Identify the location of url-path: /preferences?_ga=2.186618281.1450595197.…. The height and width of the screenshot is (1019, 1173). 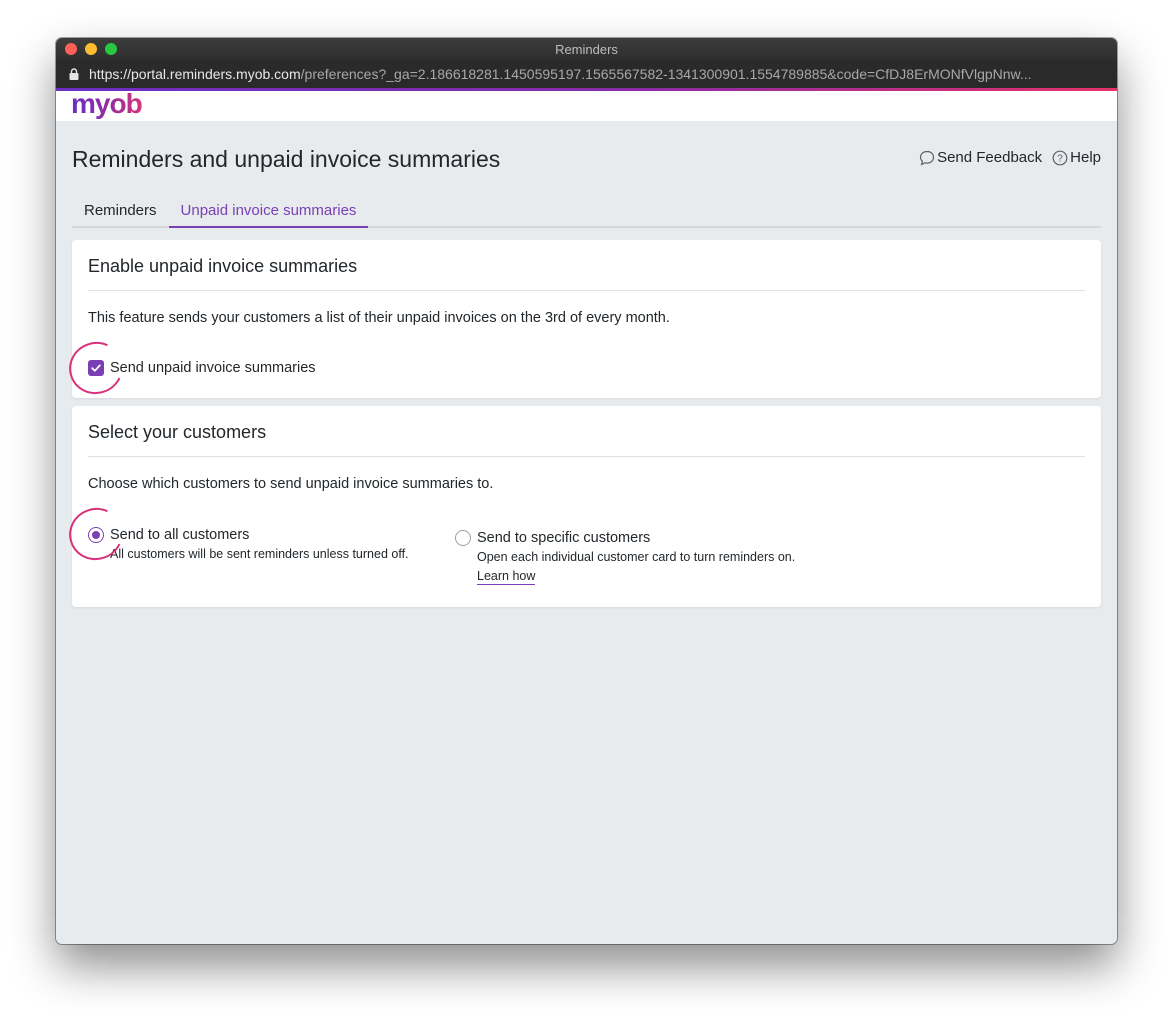
(666, 74).